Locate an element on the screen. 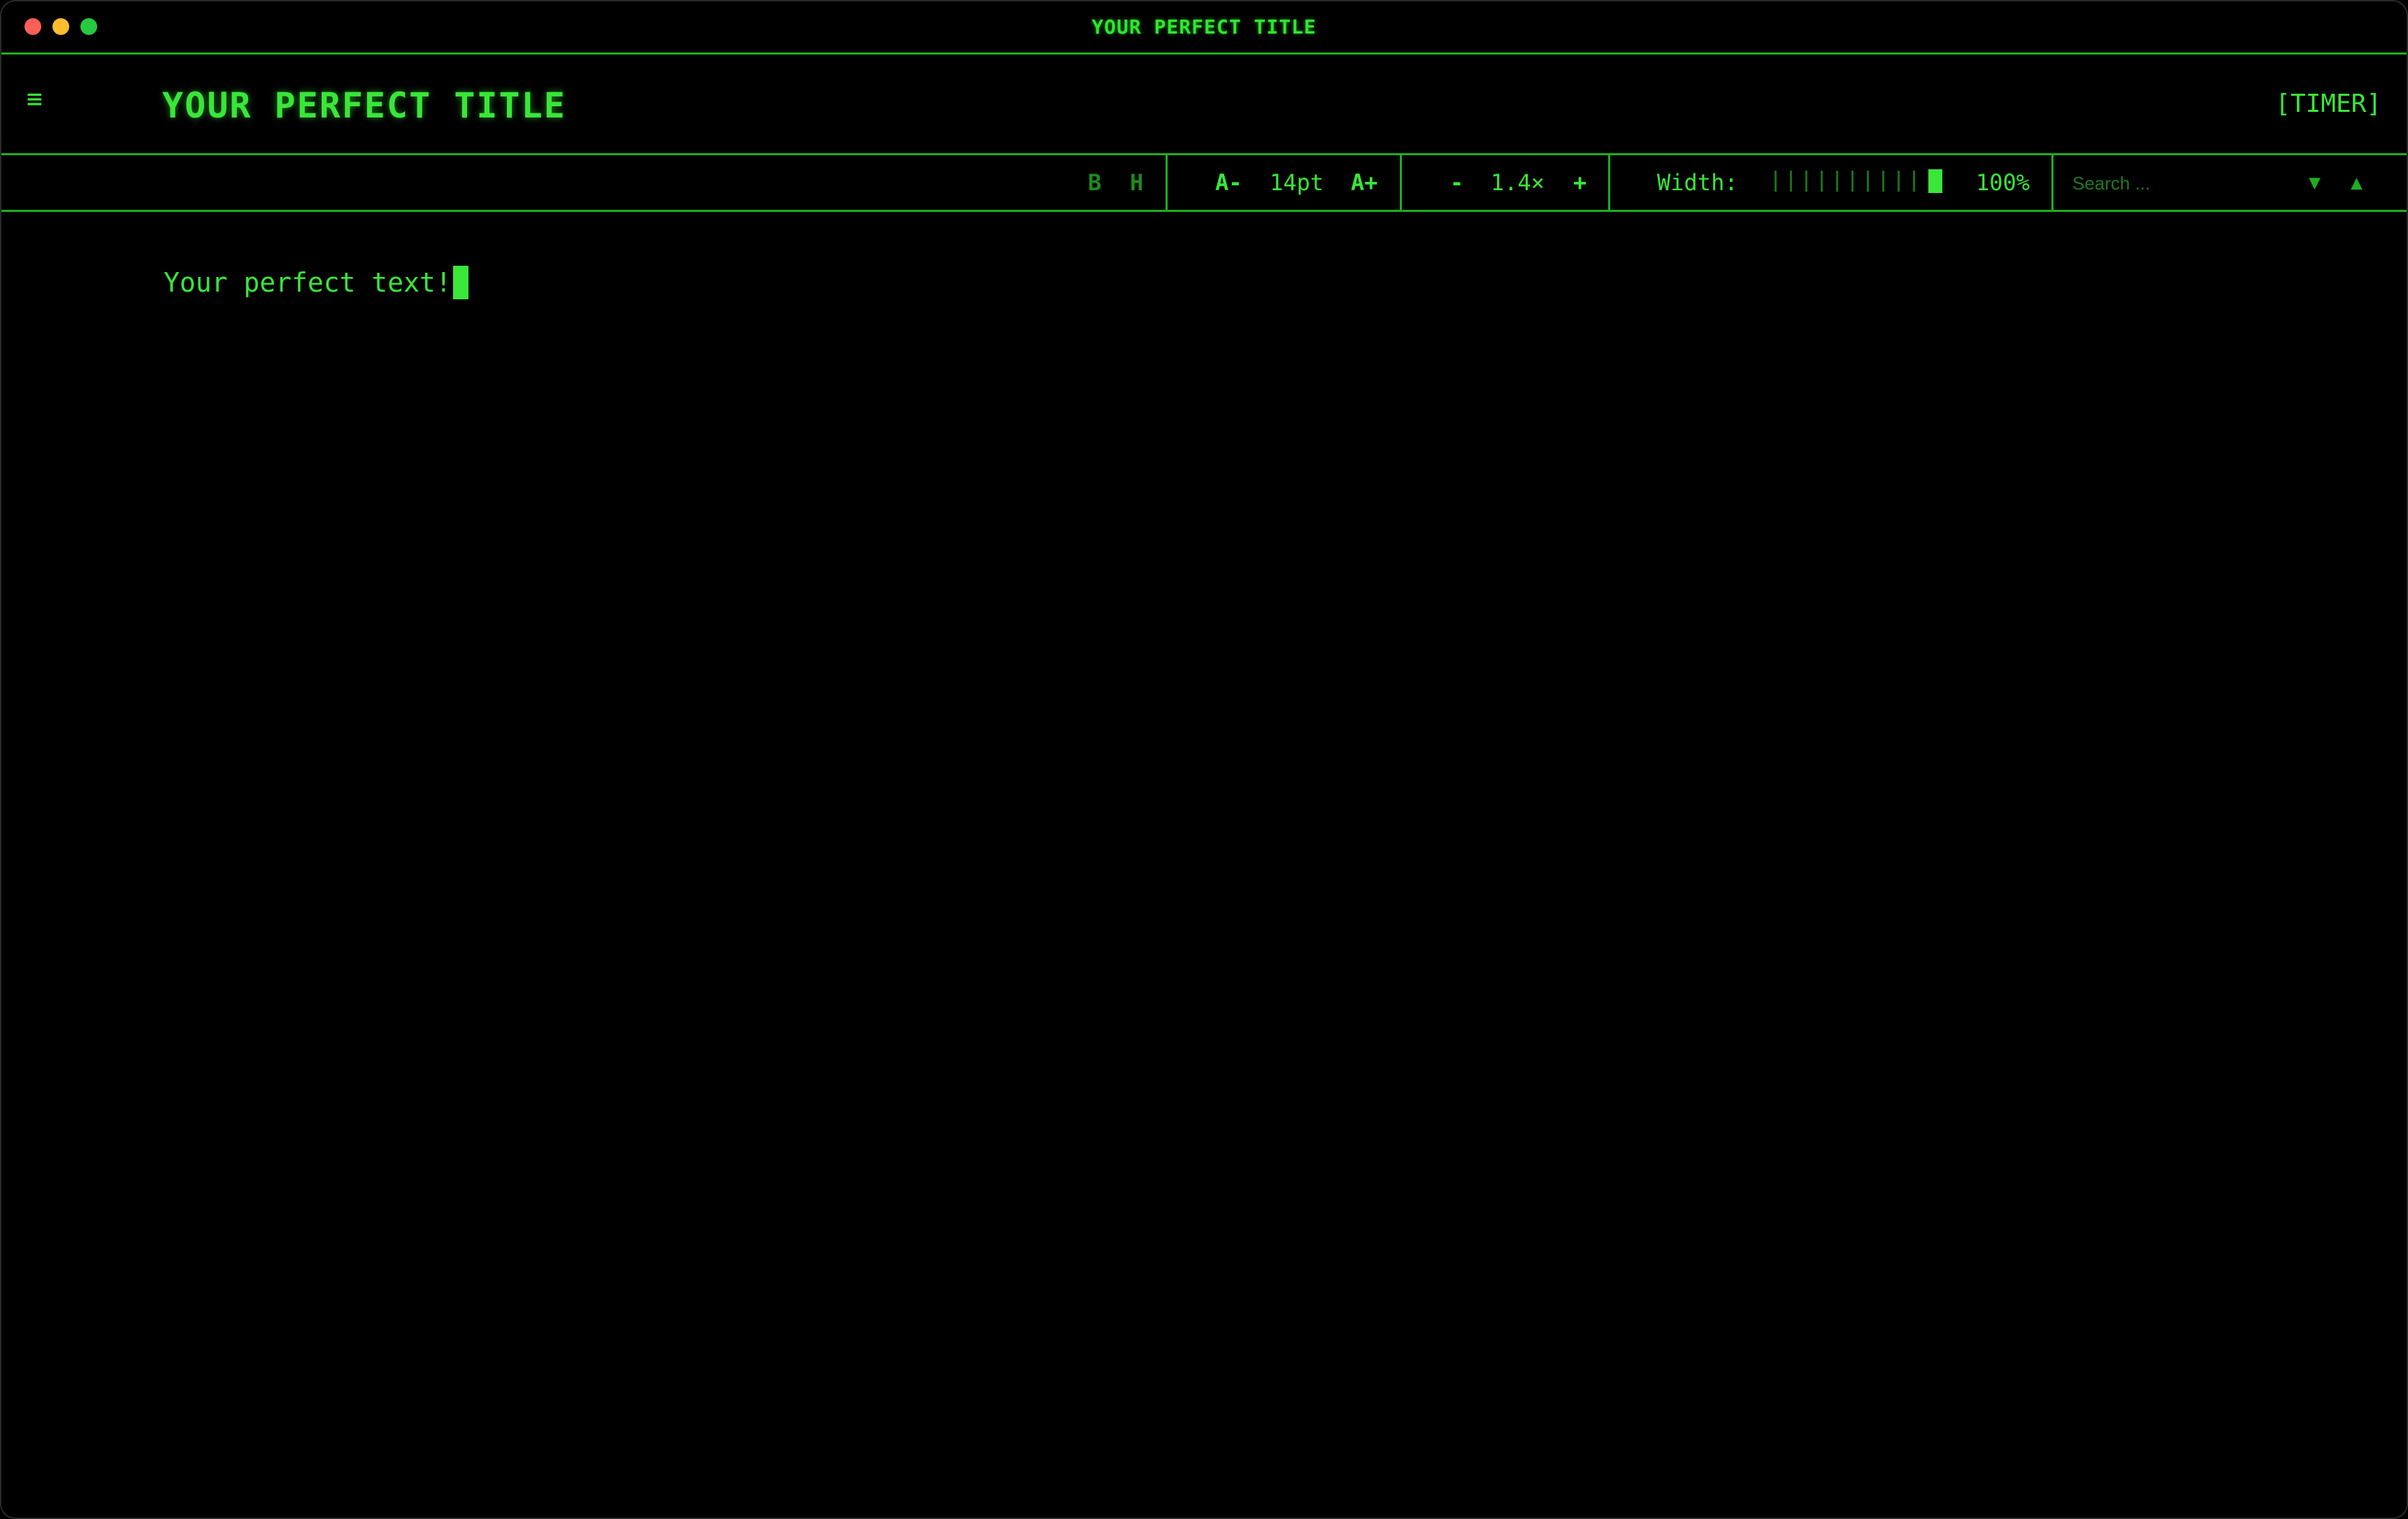 The width and height of the screenshot is (2408, 1519). document-header: ≡ YOUR PERFECT TITLE [TIMER] is located at coordinates (1204, 105).